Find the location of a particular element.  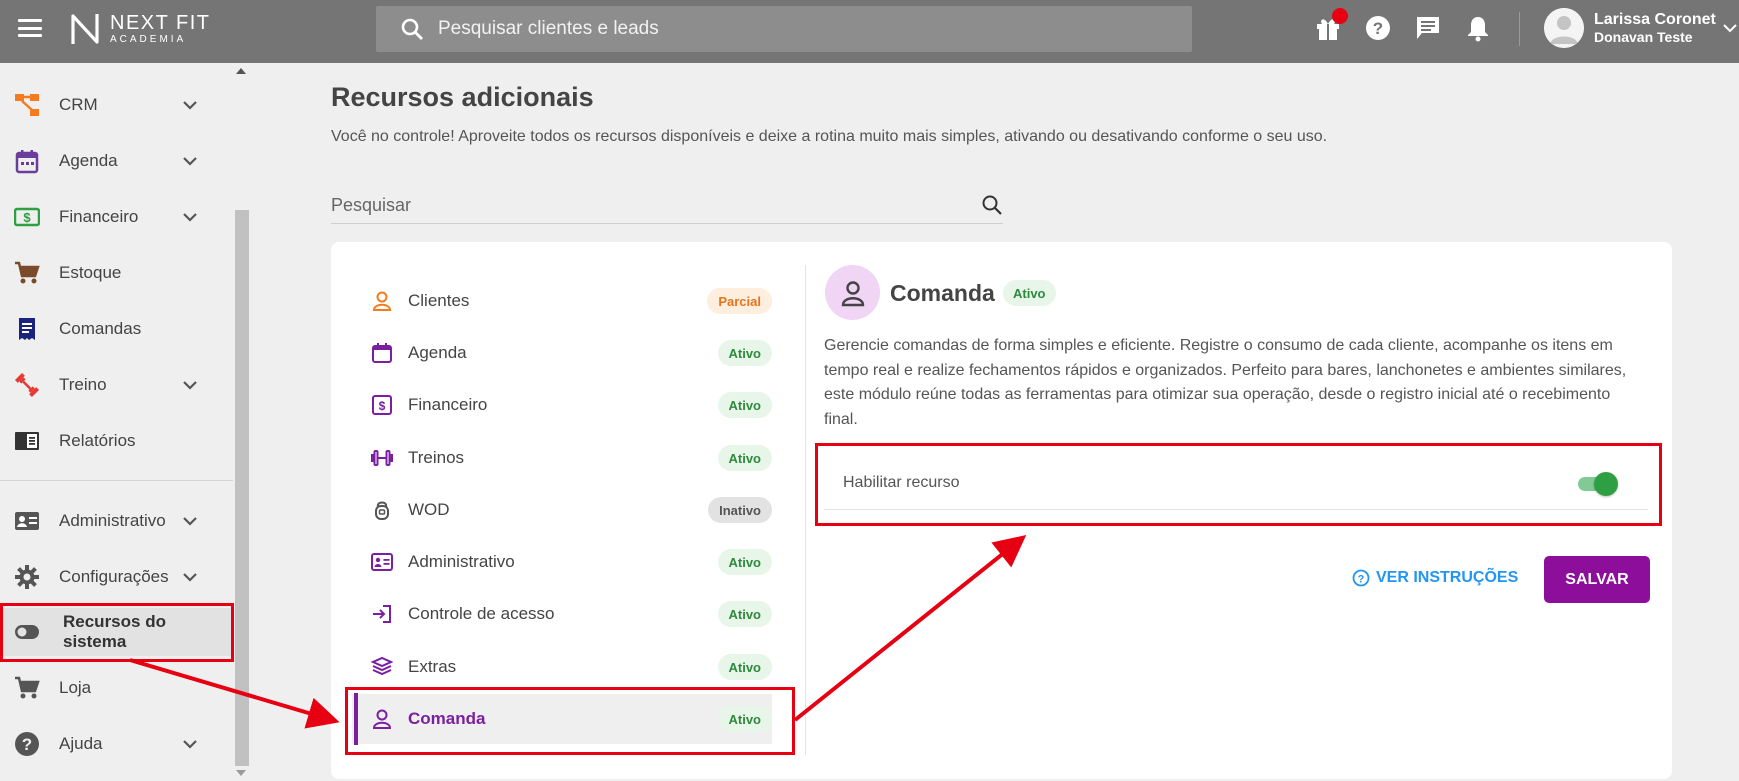

avatar is located at coordinates (1564, 28).